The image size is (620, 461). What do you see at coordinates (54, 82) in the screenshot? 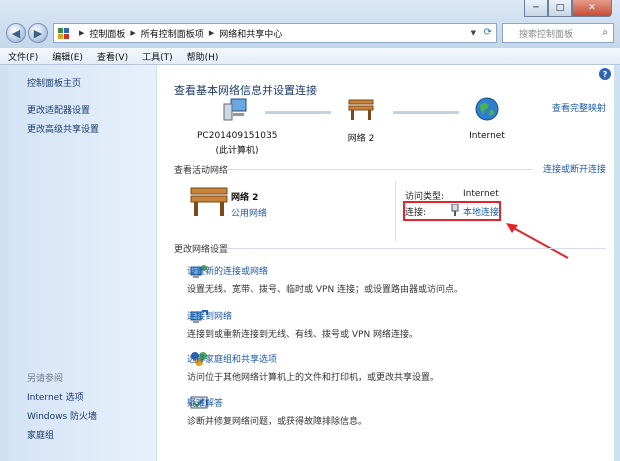
I see `sidebar-item-home: 控制面板主页` at bounding box center [54, 82].